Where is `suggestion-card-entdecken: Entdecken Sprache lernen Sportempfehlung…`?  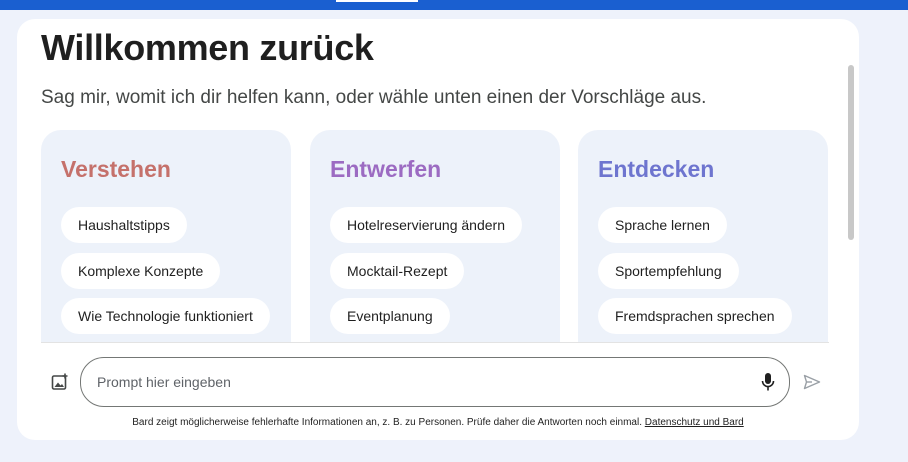 suggestion-card-entdecken: Entdecken Sprache lernen Sportempfehlung… is located at coordinates (703, 236).